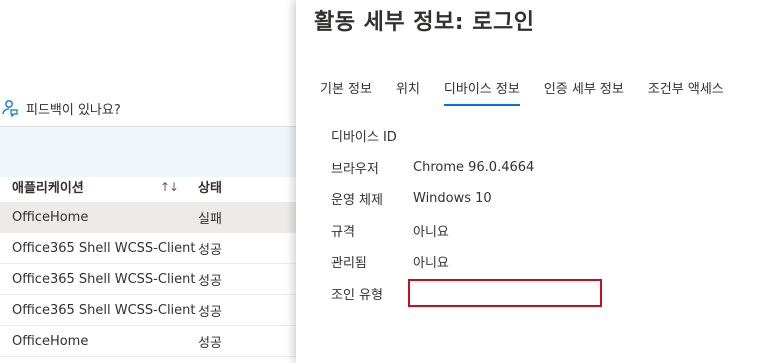 This screenshot has height=363, width=784. I want to click on tab-location: 위치, so click(408, 92).